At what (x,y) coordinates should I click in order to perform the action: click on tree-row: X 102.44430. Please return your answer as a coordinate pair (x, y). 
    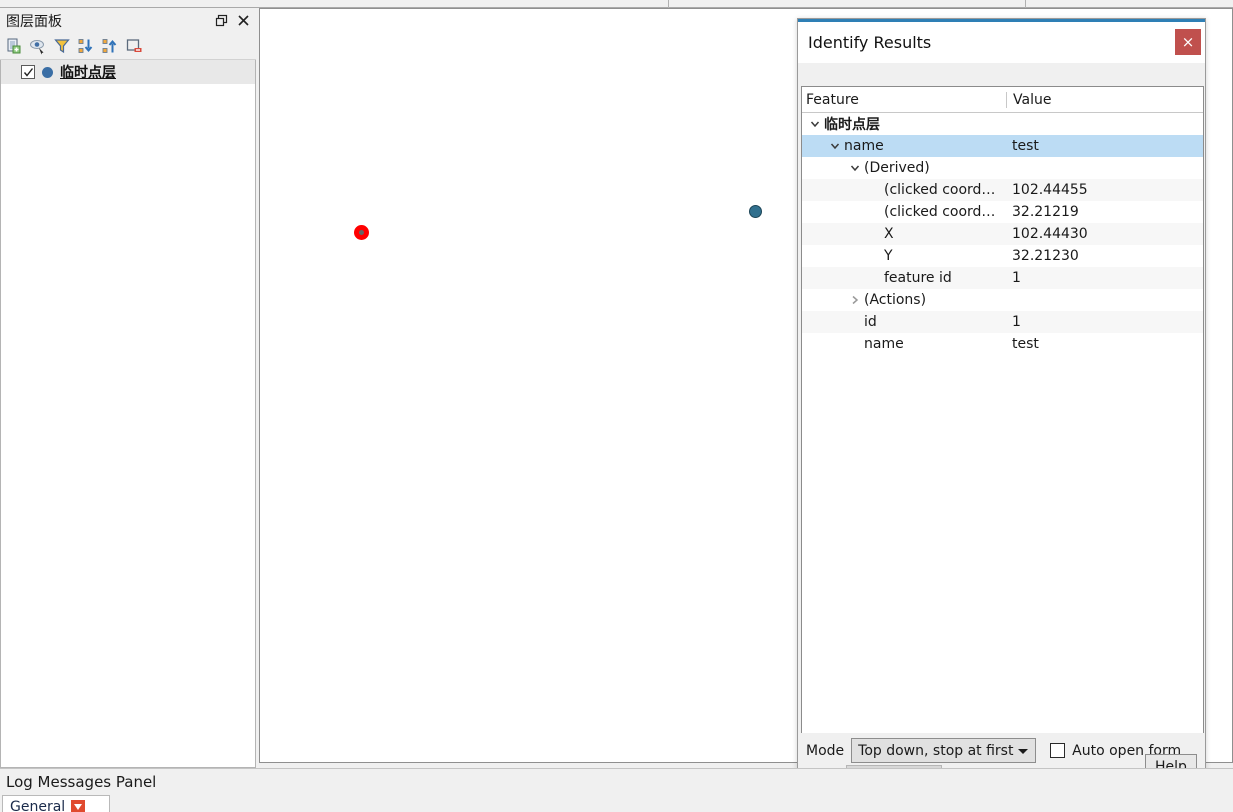
    Looking at the image, I should click on (1002, 234).